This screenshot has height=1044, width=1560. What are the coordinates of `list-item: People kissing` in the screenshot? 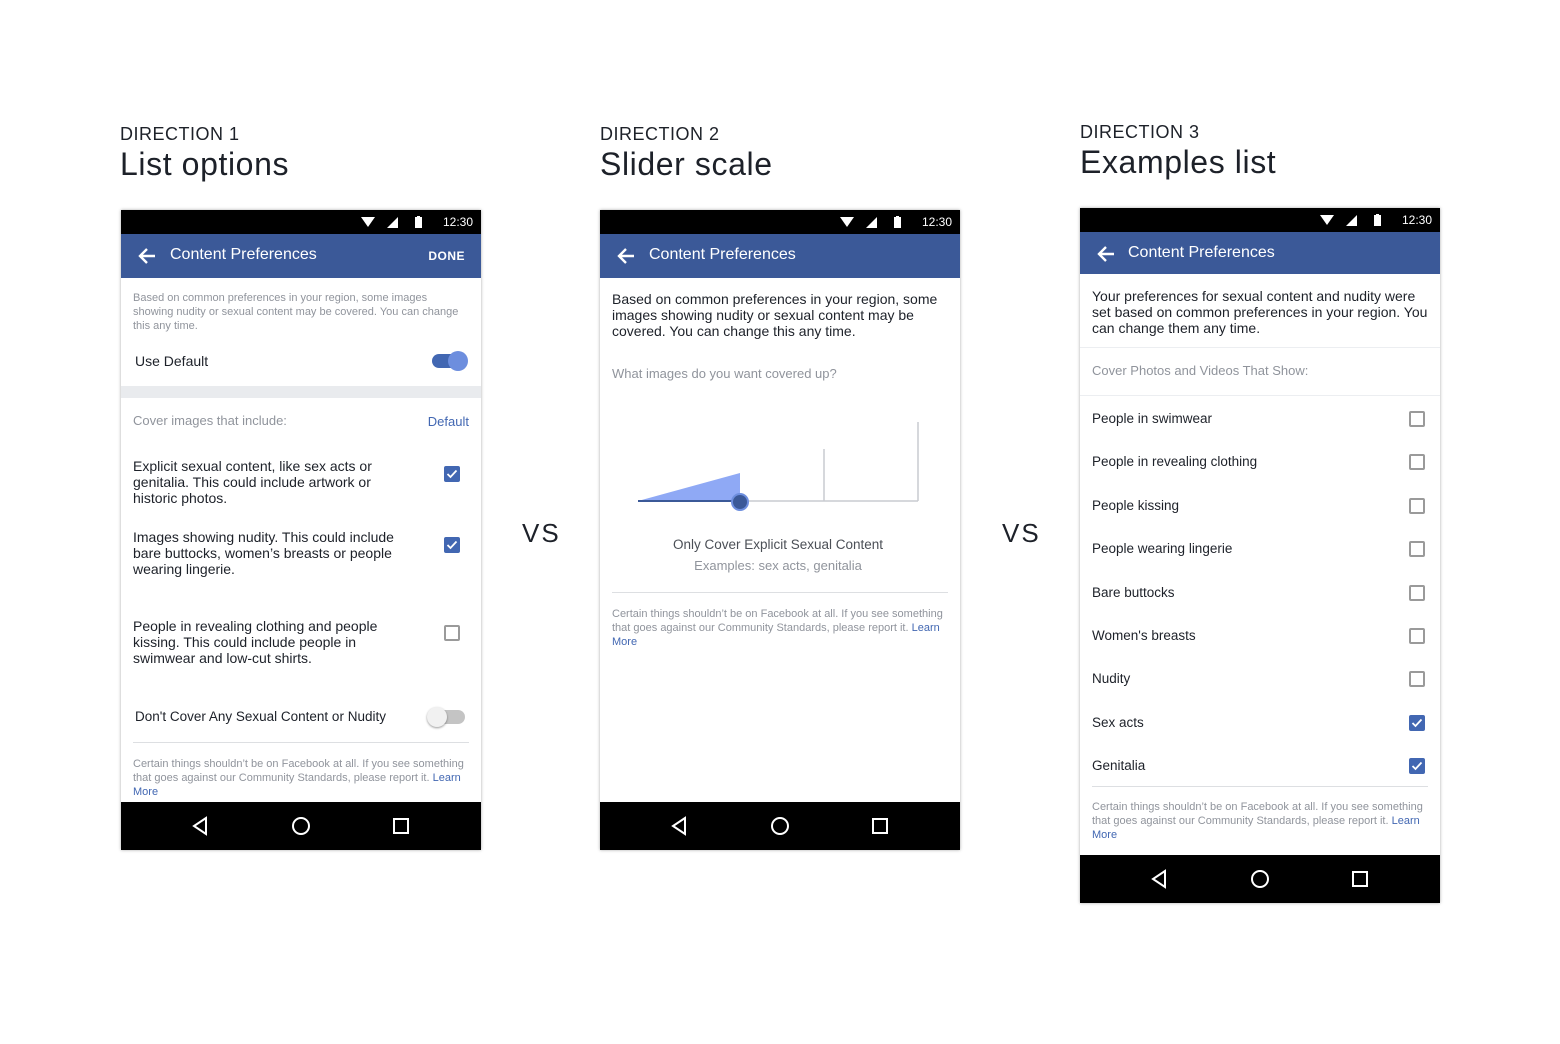 It's located at (1260, 508).